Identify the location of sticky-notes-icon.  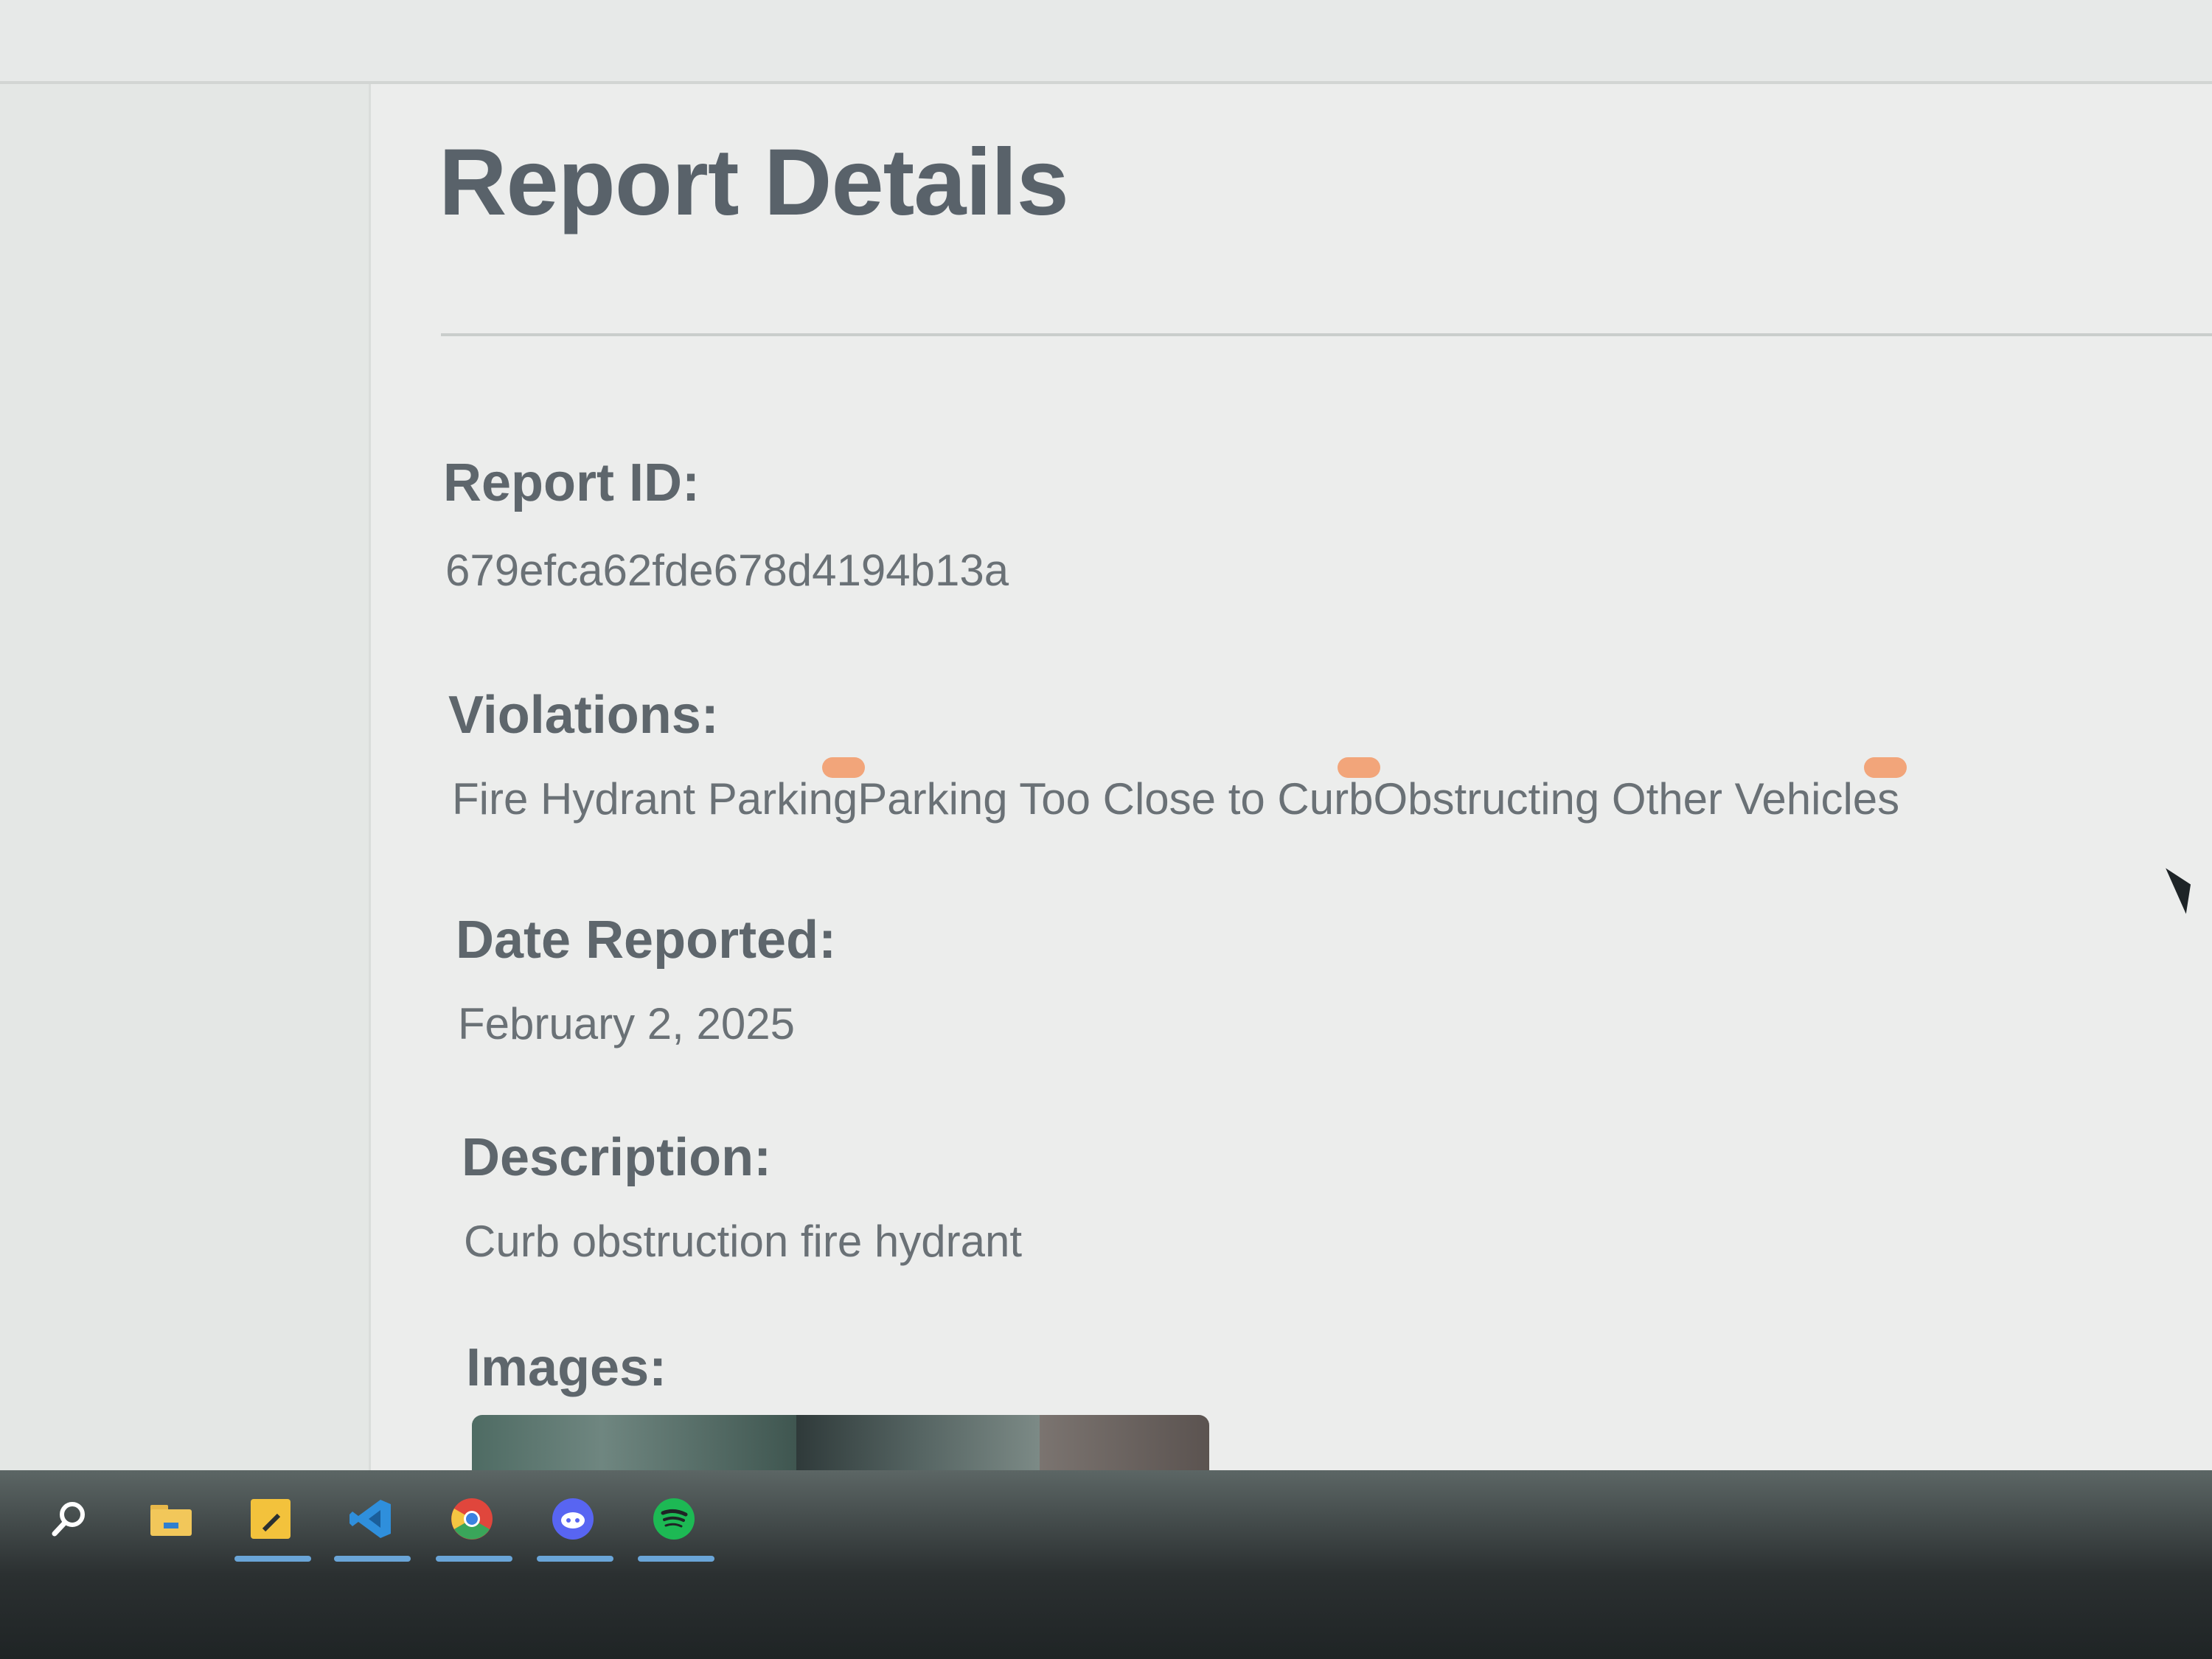
(270, 1519).